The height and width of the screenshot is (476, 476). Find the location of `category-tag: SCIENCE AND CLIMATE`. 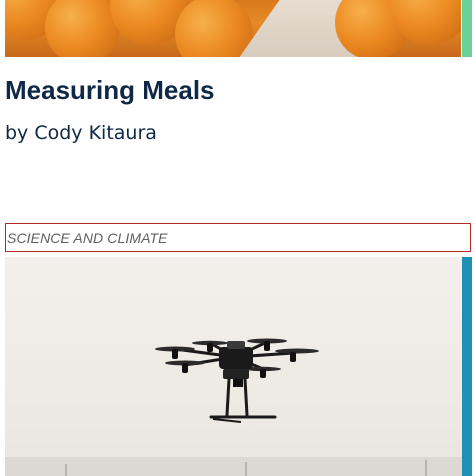

category-tag: SCIENCE AND CLIMATE is located at coordinates (238, 237).